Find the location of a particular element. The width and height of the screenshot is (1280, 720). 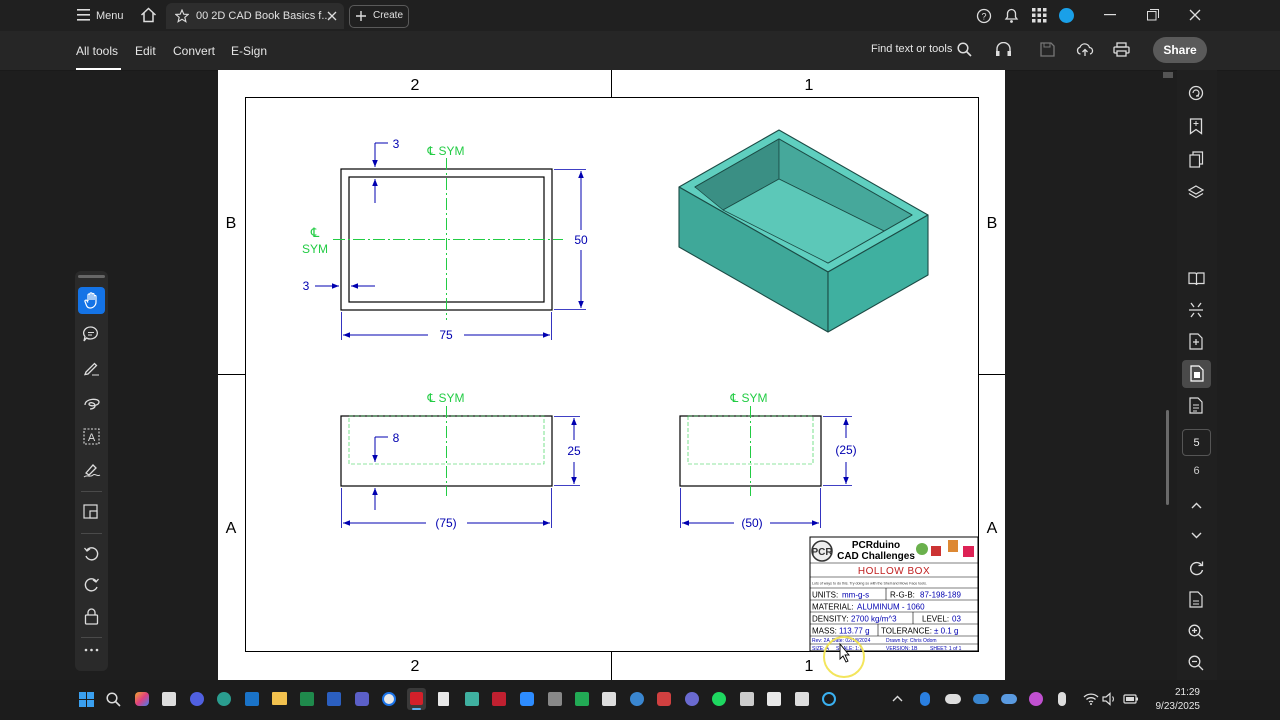

hamburger-icon is located at coordinates (84, 15).